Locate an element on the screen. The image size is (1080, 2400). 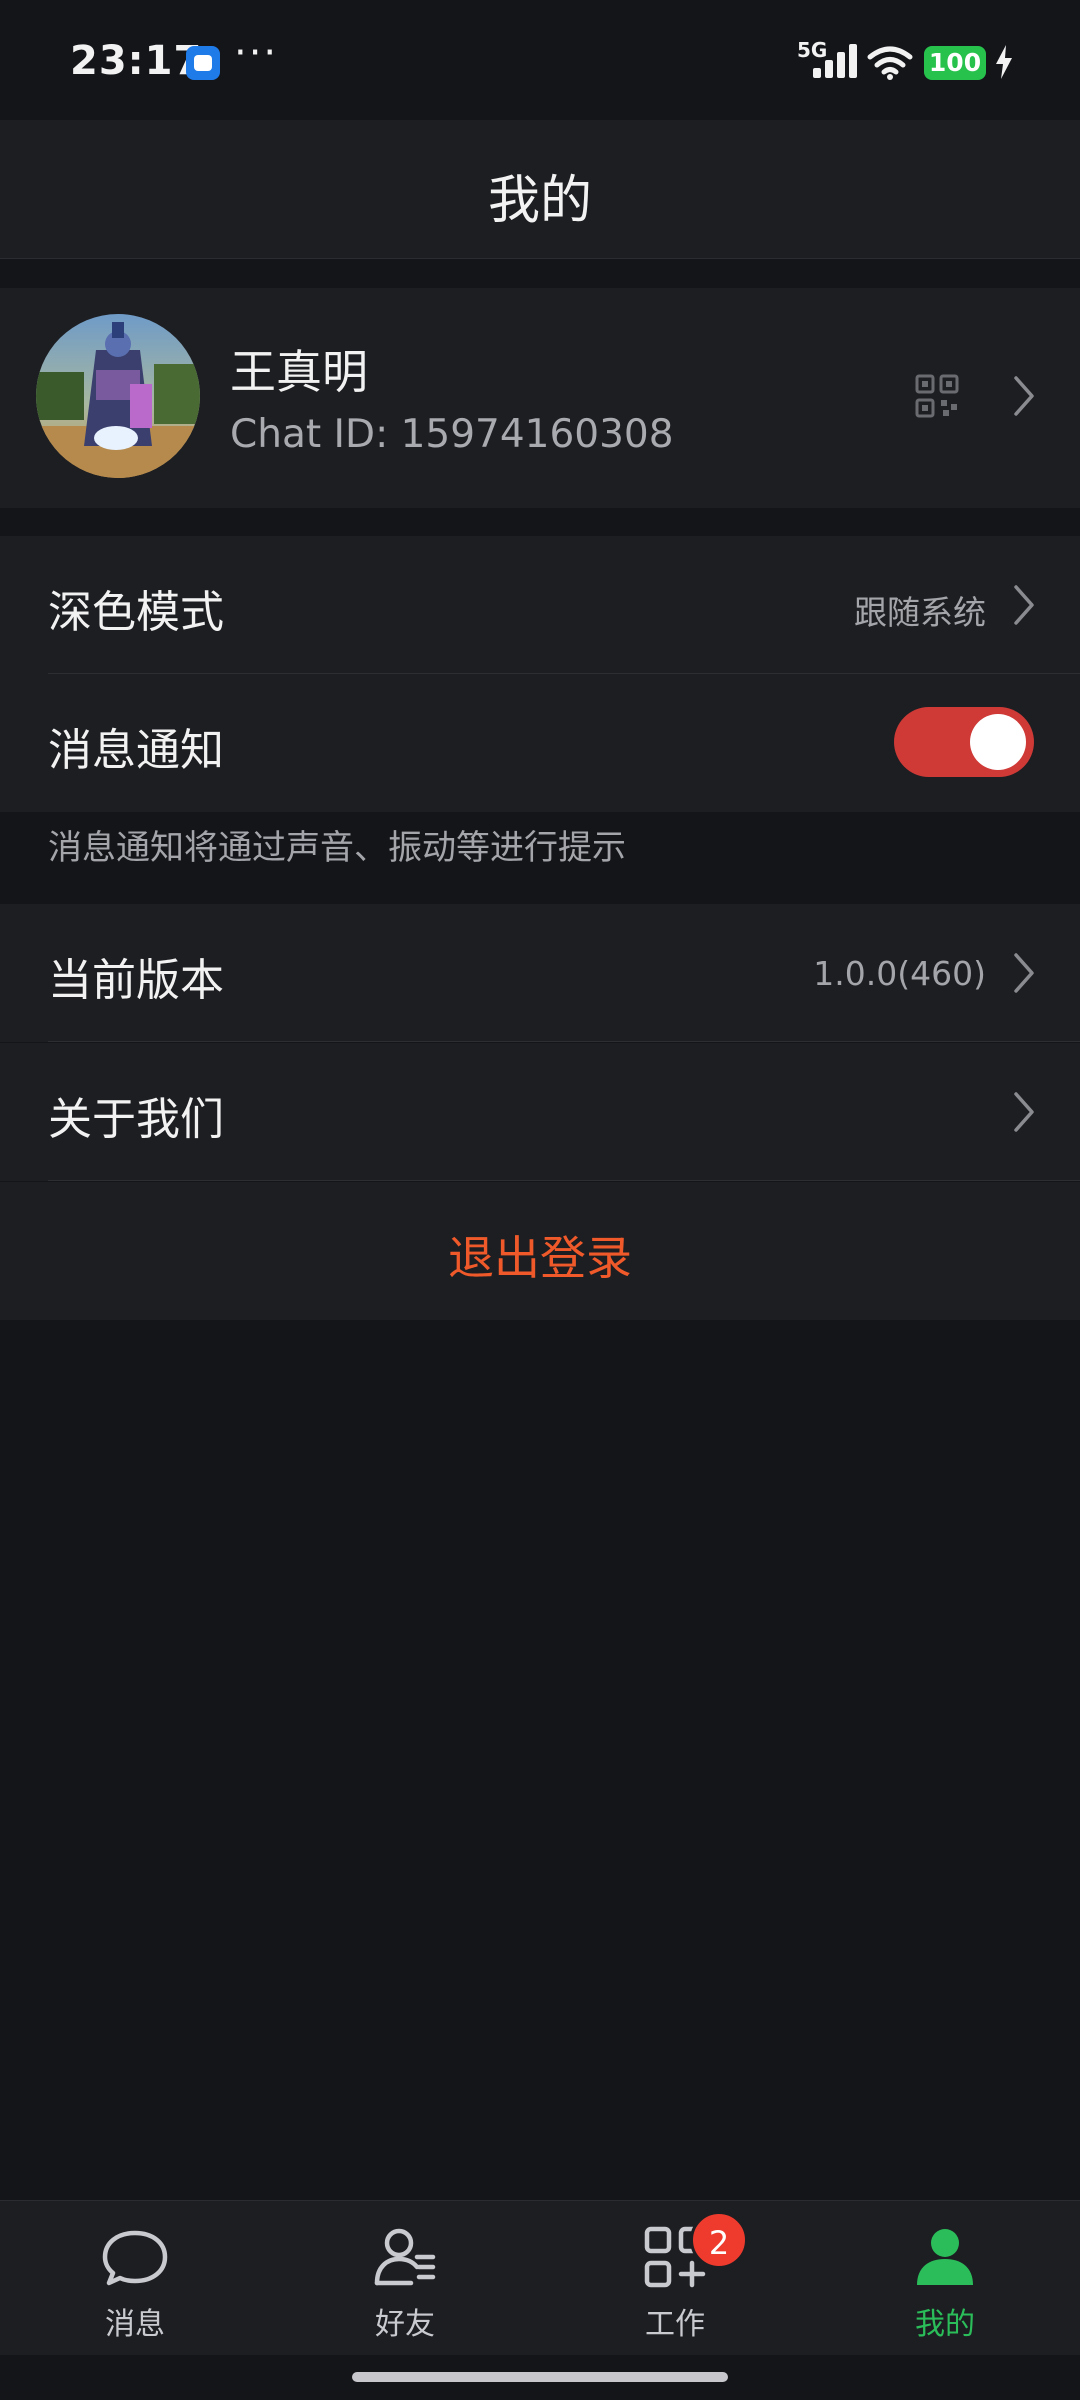
notifications-toggle is located at coordinates (964, 742).